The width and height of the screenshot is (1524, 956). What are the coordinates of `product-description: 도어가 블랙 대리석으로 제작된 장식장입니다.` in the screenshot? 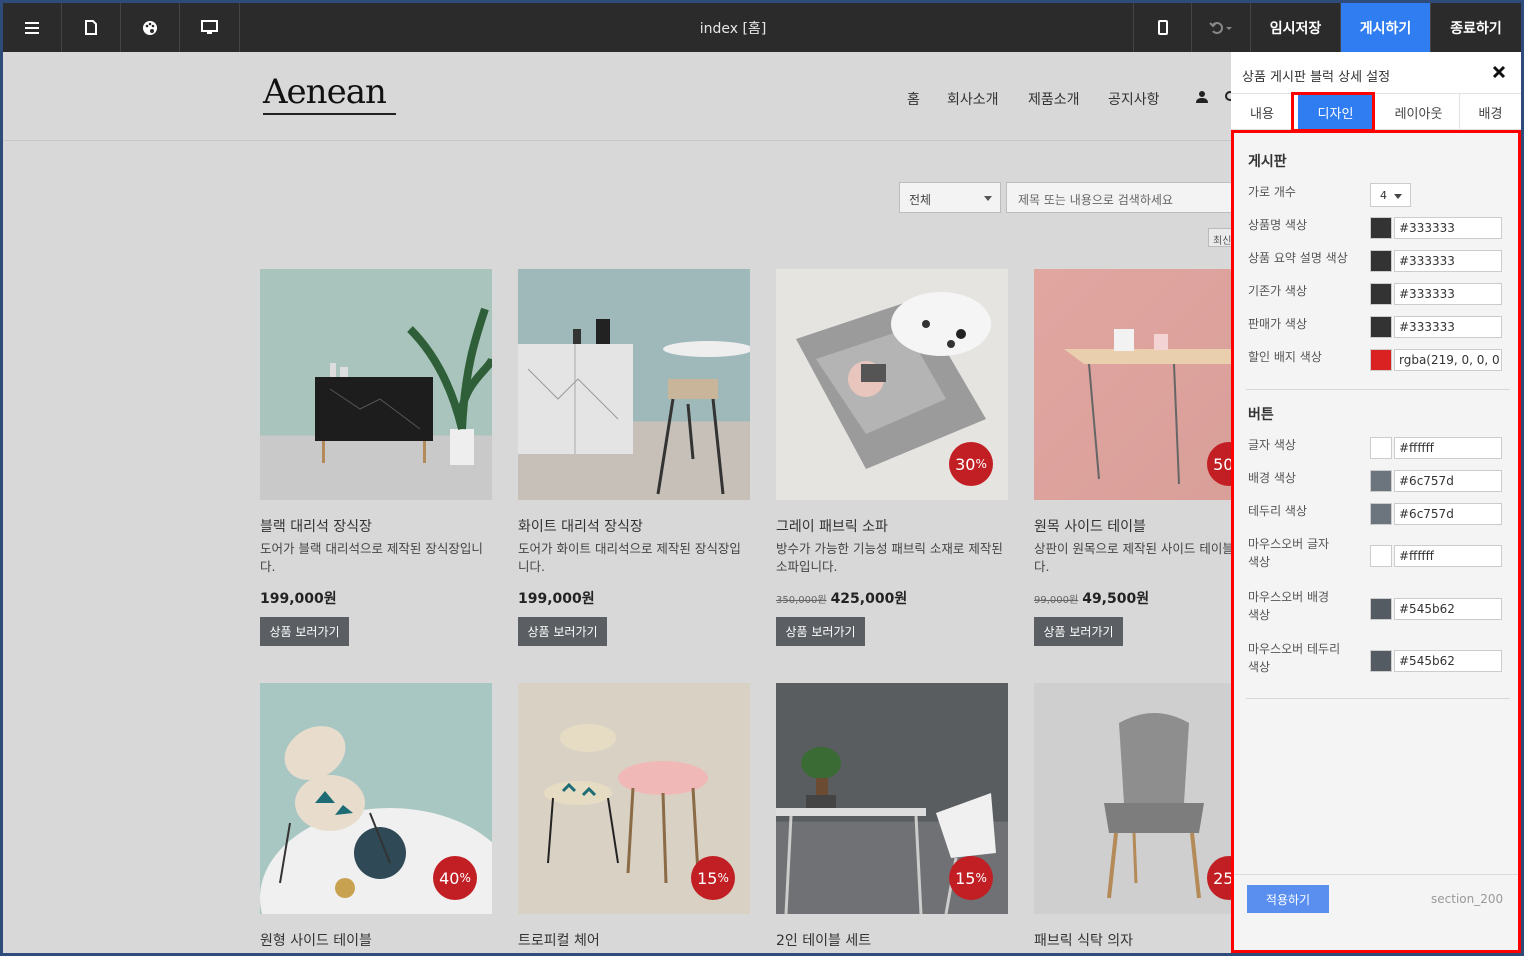 It's located at (371, 557).